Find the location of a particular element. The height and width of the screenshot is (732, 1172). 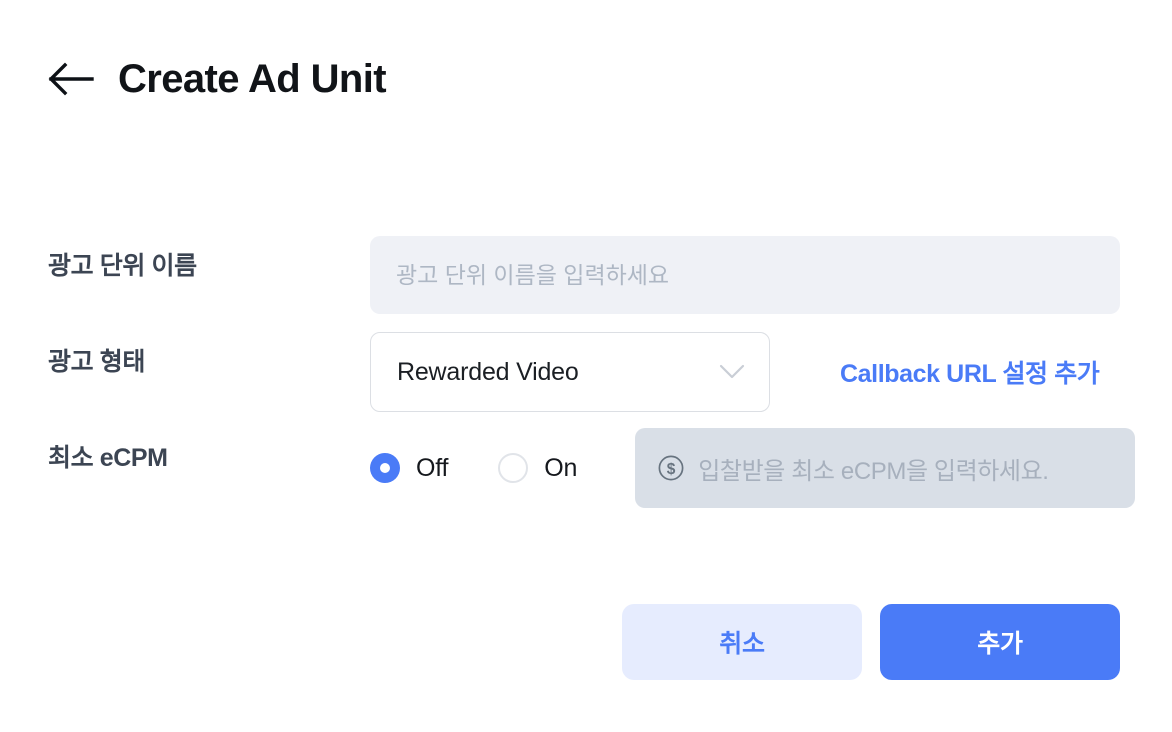

radio-mark-off-selected is located at coordinates (385, 468).